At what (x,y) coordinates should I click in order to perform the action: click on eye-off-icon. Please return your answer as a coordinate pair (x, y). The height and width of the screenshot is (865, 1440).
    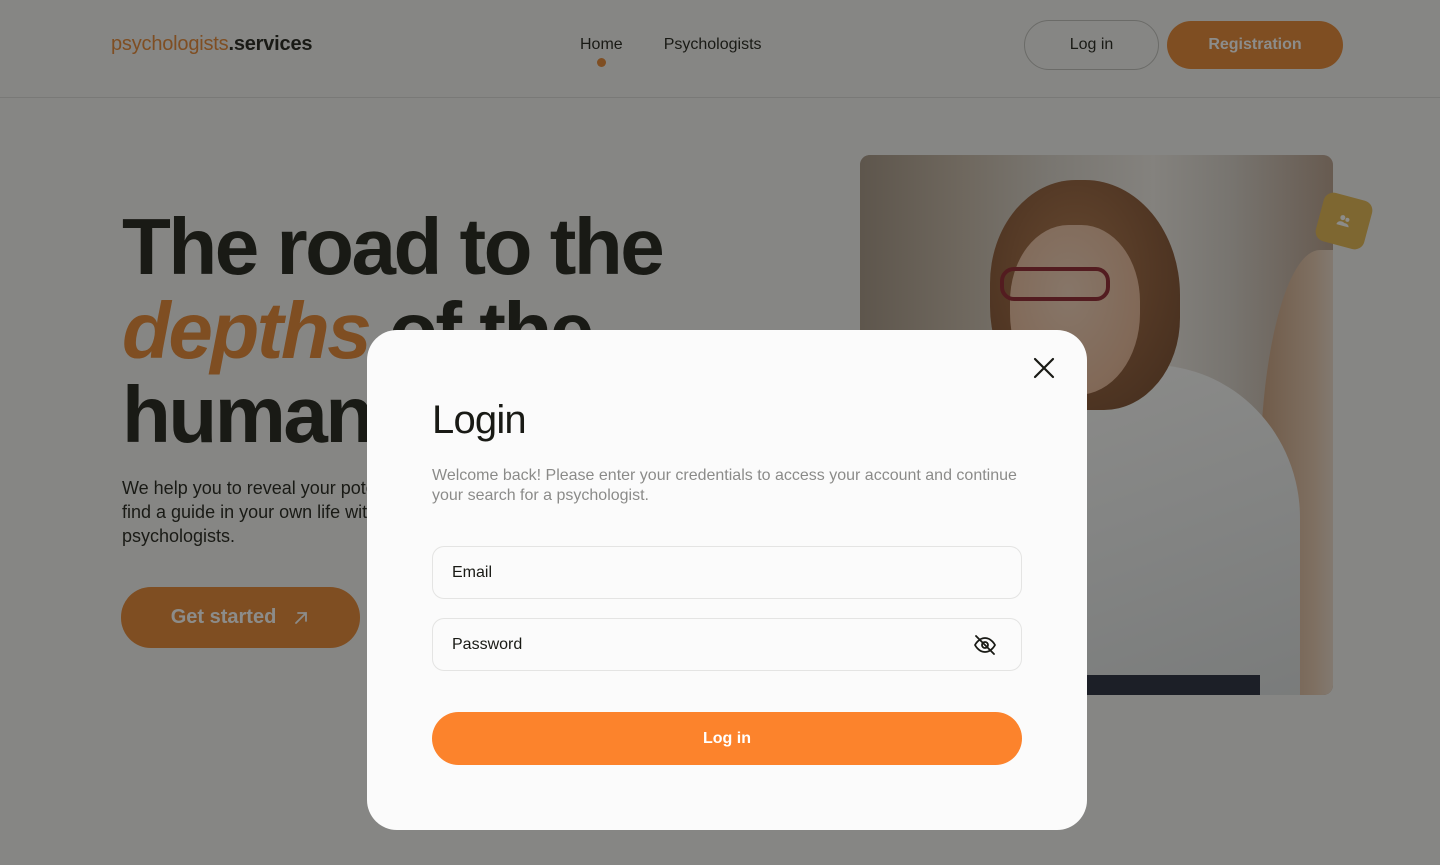
    Looking at the image, I should click on (985, 645).